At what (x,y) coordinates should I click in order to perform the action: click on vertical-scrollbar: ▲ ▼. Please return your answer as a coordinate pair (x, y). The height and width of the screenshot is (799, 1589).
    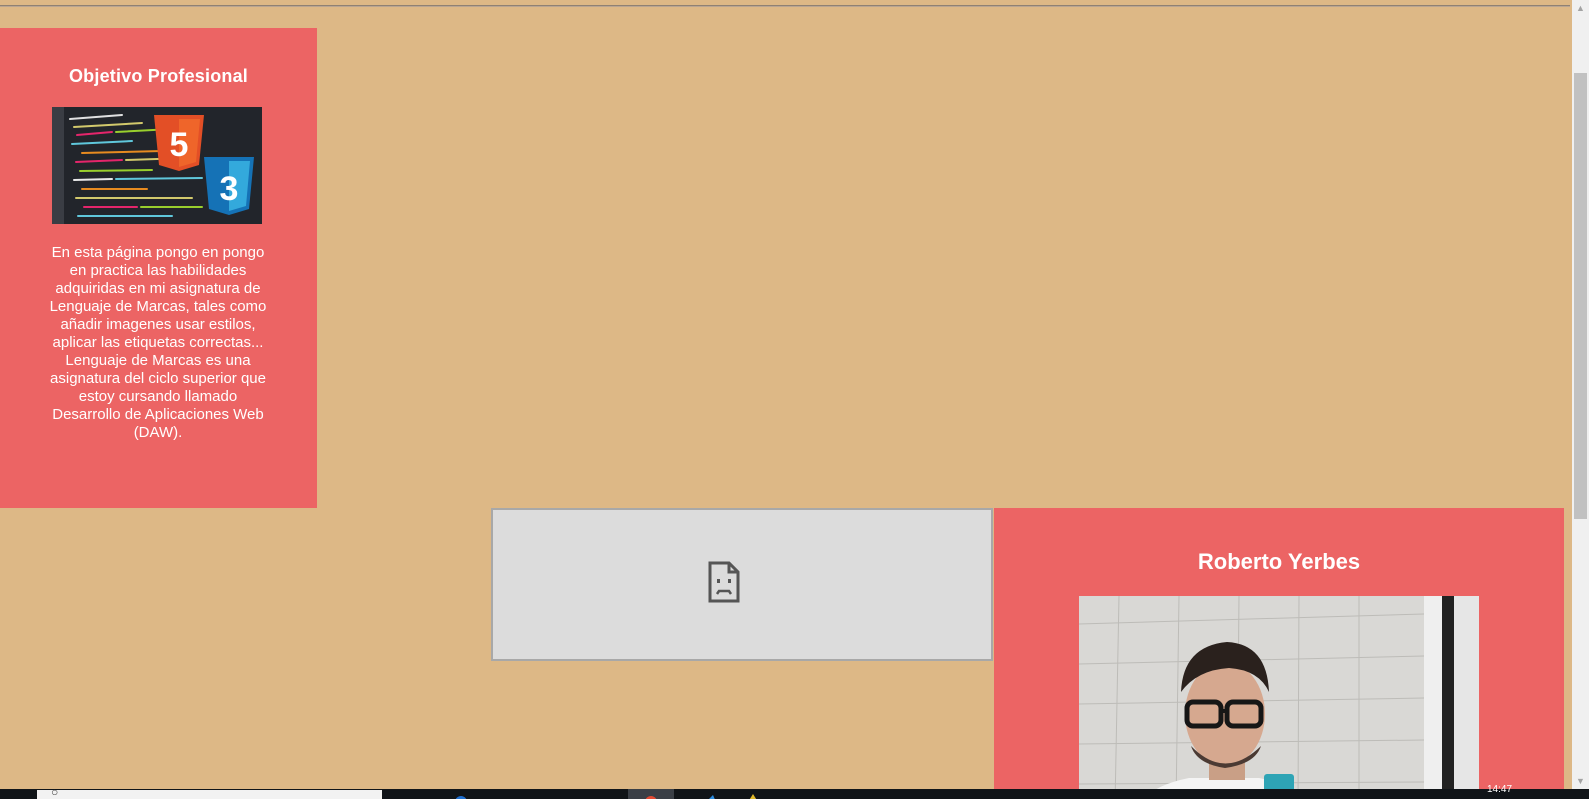
    Looking at the image, I should click on (1580, 395).